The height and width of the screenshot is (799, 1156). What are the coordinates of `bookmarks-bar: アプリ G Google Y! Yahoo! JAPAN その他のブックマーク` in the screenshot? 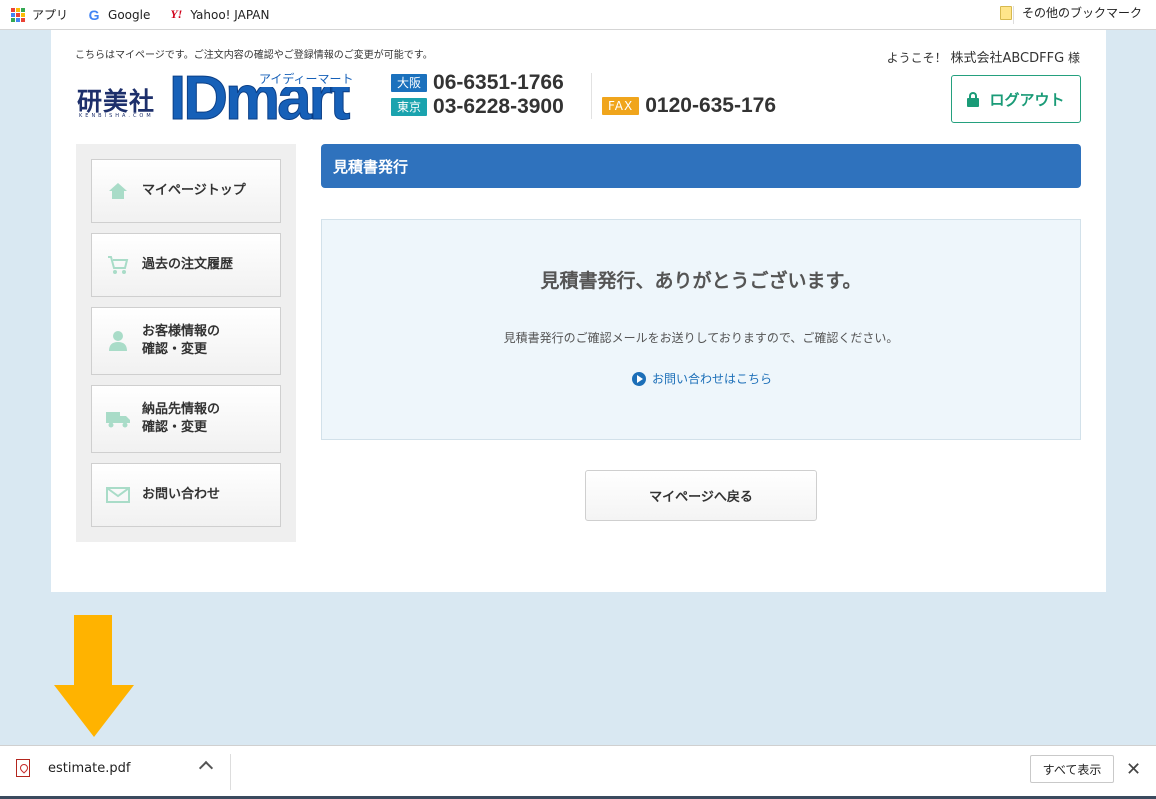 It's located at (578, 15).